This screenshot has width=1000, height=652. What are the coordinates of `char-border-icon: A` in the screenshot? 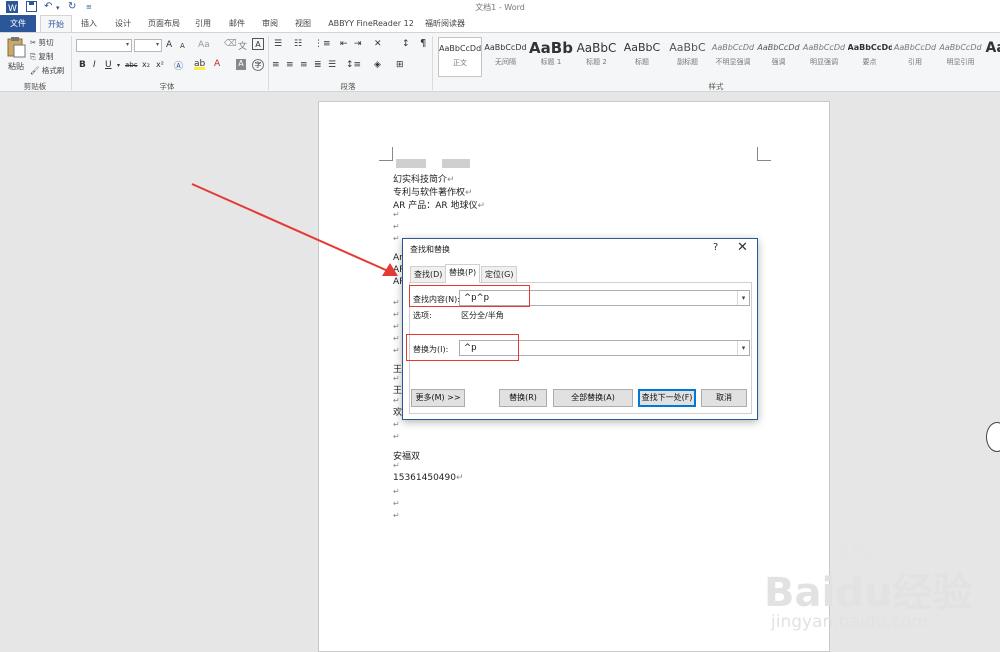 It's located at (258, 44).